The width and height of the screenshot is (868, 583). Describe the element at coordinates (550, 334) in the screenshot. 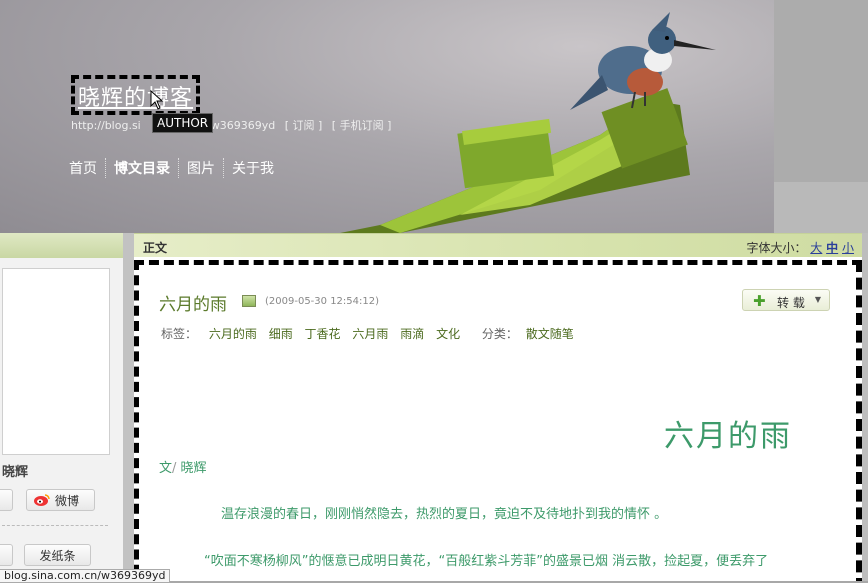

I see `category-link: 散文随笔` at that location.